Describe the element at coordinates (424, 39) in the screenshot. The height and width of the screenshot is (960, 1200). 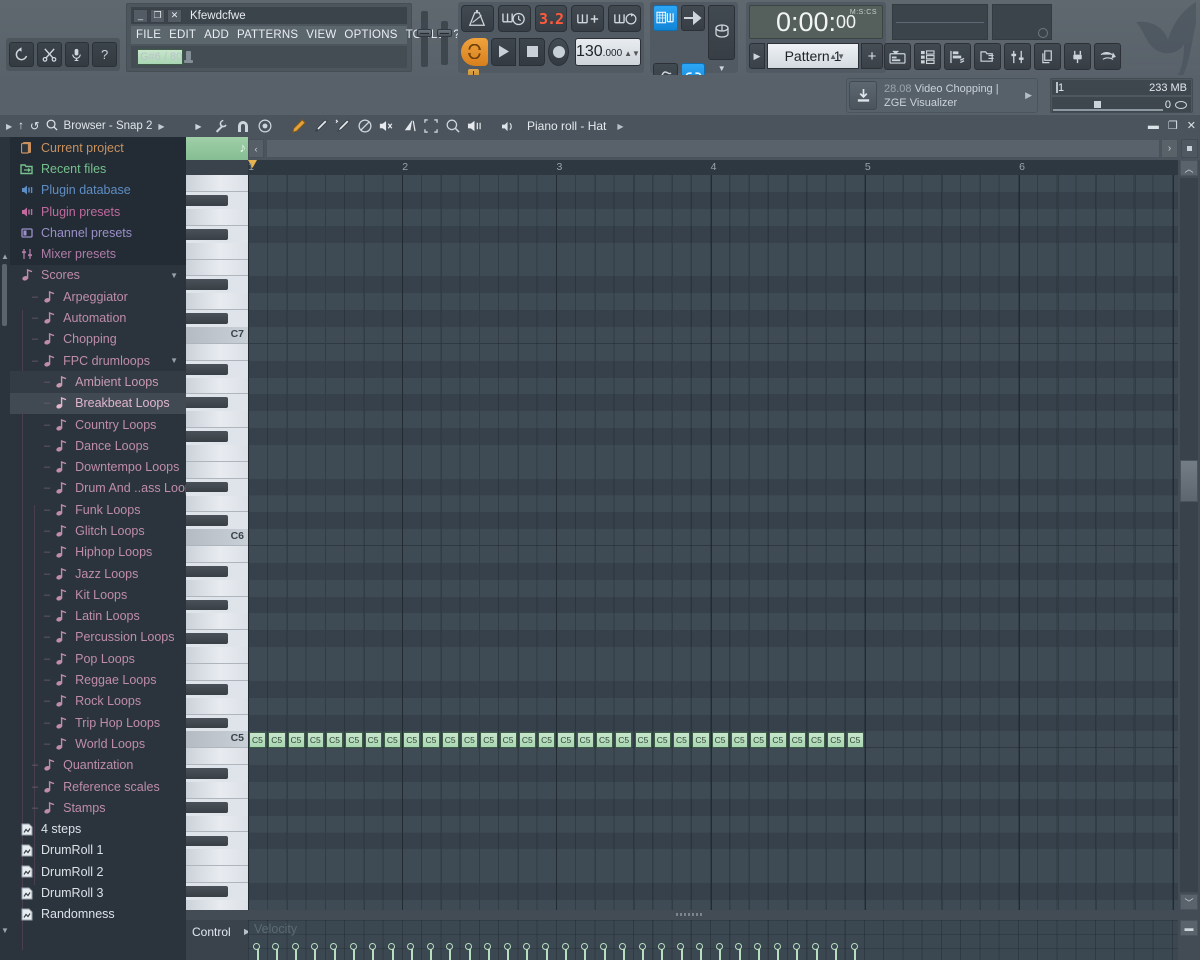
I see `master-volume-fader` at that location.